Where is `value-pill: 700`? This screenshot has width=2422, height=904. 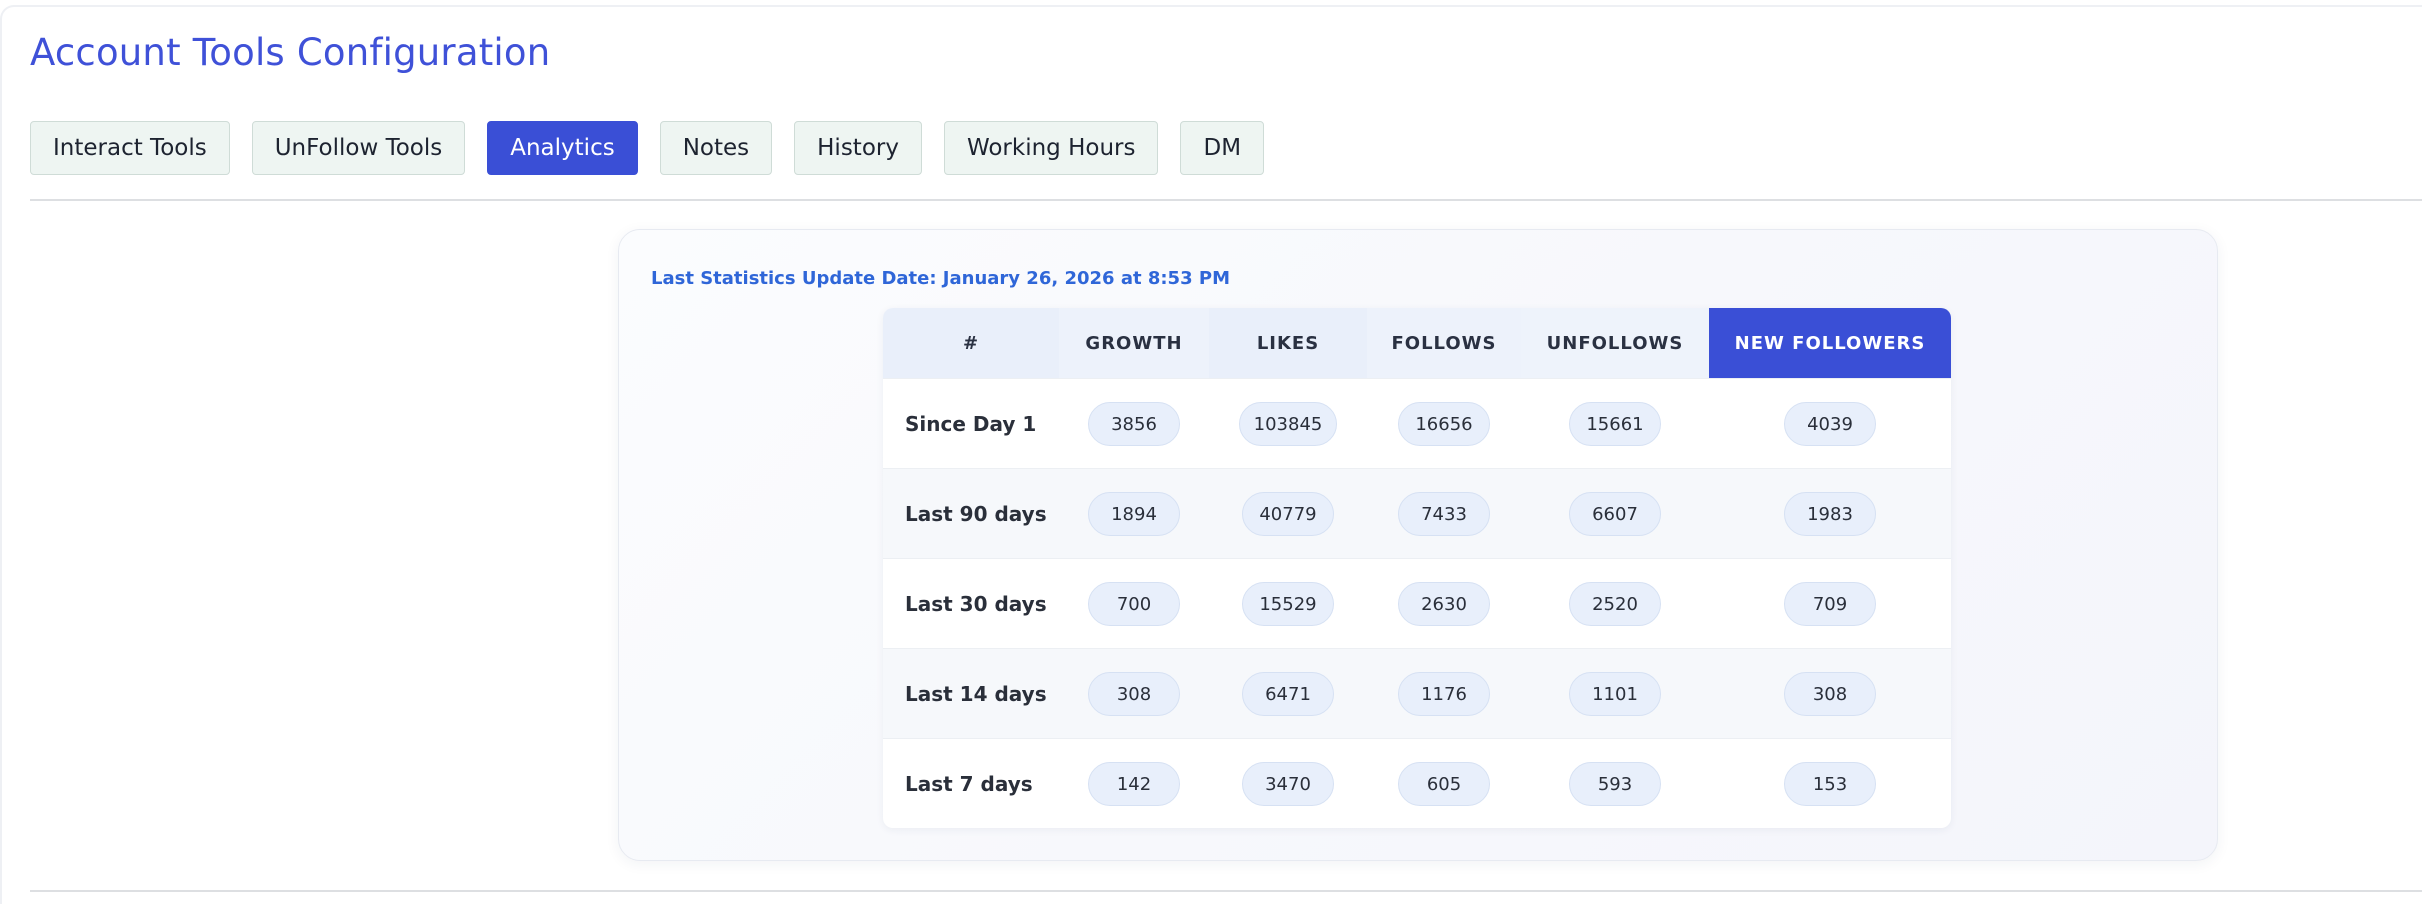
value-pill: 700 is located at coordinates (1134, 603).